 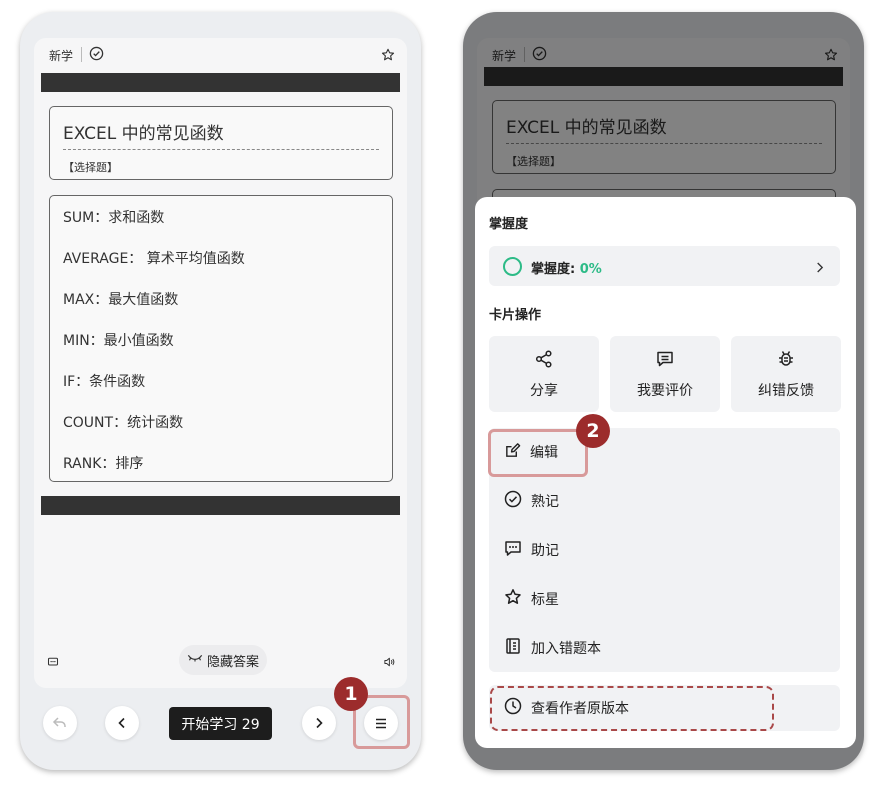 What do you see at coordinates (220, 723) in the screenshot?
I see `start-study-button: 开始学习 29` at bounding box center [220, 723].